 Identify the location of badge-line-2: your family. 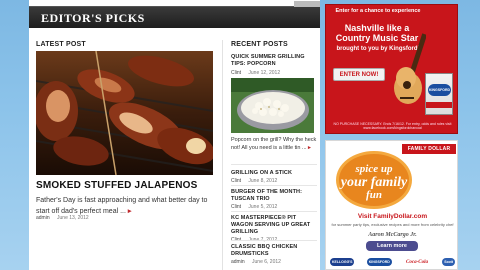
(374, 182).